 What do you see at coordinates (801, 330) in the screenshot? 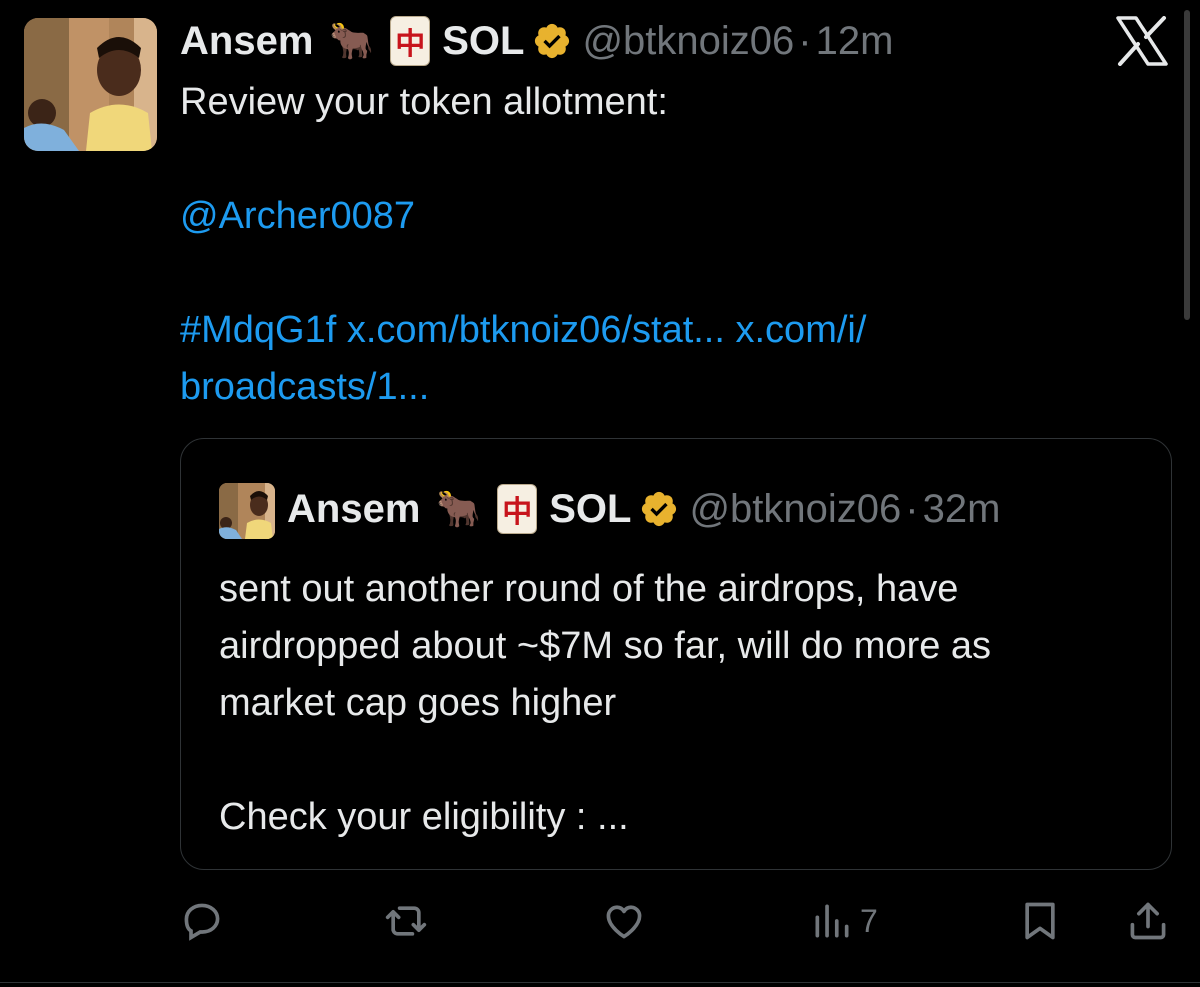
I see `broadcast-link: x.com/i/` at bounding box center [801, 330].